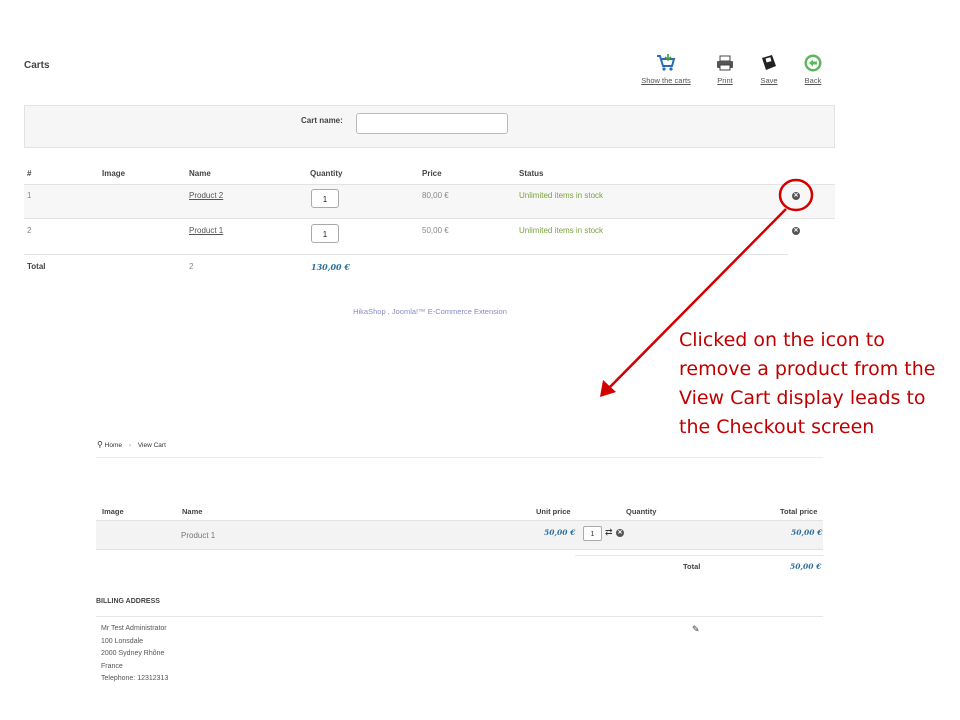 The width and height of the screenshot is (960, 720). Describe the element at coordinates (799, 511) in the screenshot. I see `col-header-total-price: Total price` at that location.